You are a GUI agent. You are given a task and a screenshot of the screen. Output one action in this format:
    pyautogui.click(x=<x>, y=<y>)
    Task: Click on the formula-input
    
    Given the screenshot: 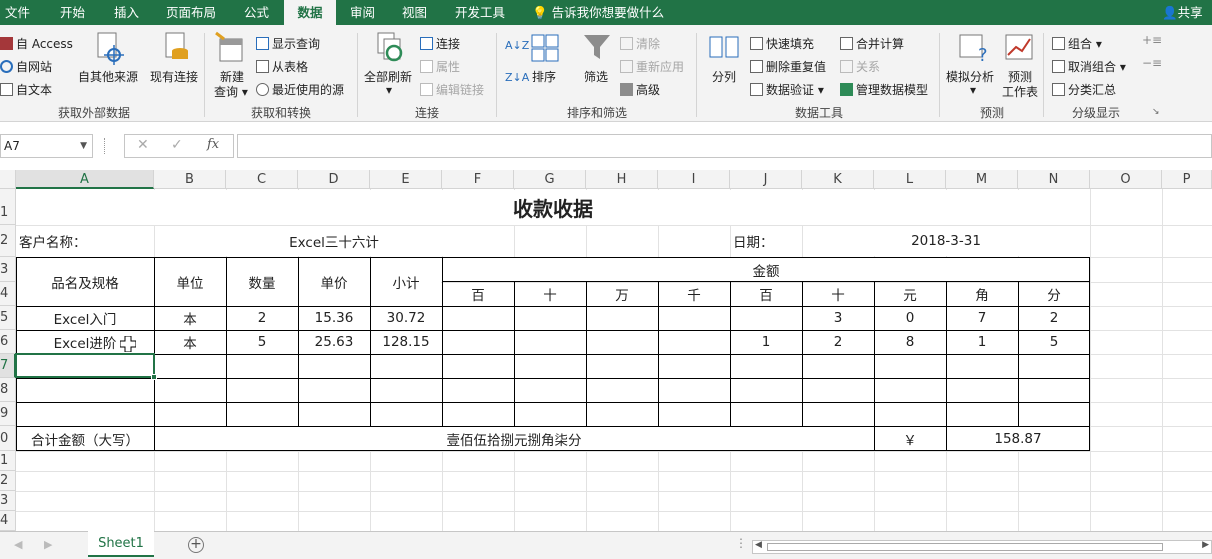 What is the action you would take?
    pyautogui.click(x=724, y=146)
    